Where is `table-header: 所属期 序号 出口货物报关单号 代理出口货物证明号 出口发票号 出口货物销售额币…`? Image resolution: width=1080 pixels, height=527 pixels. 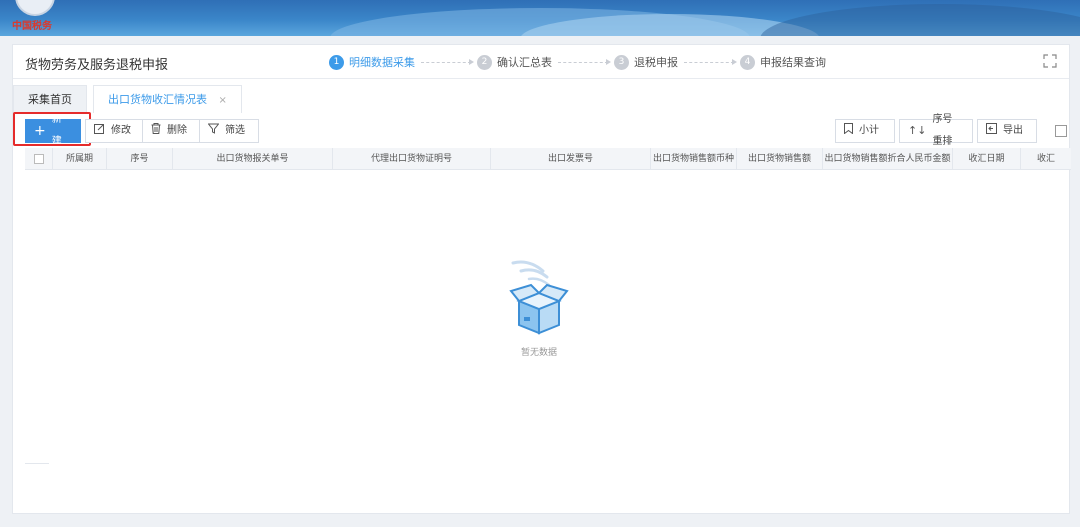
table-header: 所属期 序号 出口货物报关单号 代理出口货物证明号 出口发票号 出口货物销售额币… is located at coordinates (548, 159).